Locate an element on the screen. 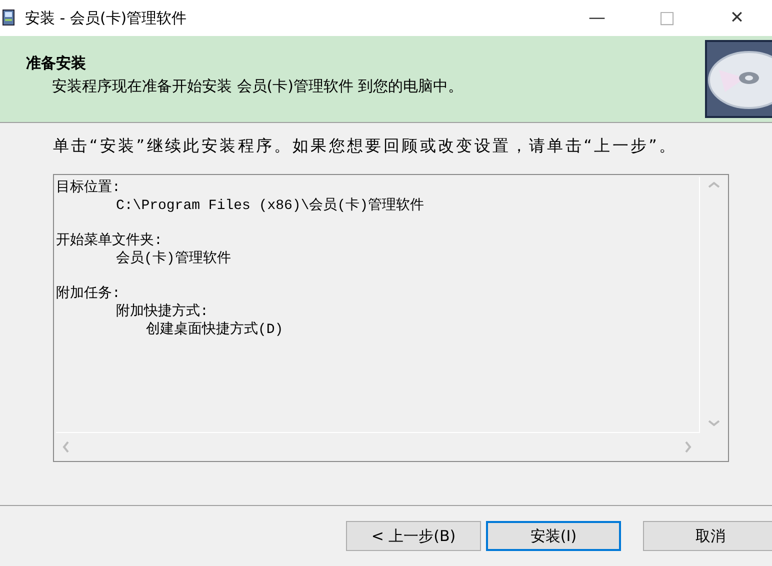 This screenshot has height=566, width=772. memo-line: 开始菜单文件夹: is located at coordinates (110, 241).